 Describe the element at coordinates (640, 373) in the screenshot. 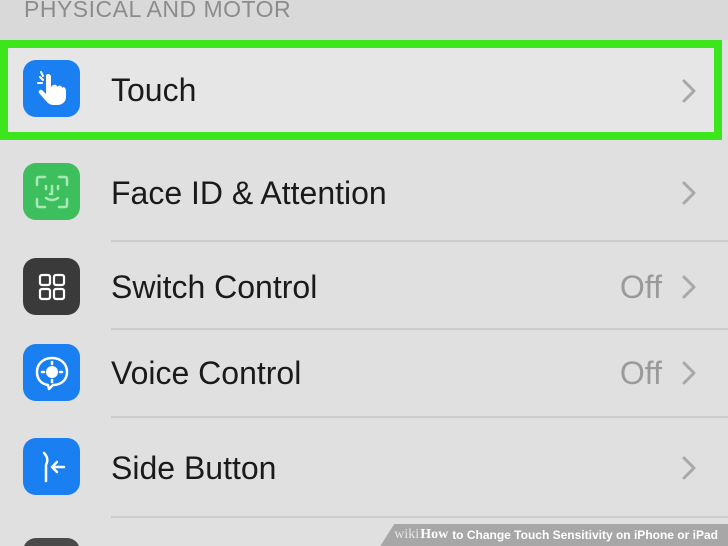

I see `row-value-voice-control: Off` at that location.